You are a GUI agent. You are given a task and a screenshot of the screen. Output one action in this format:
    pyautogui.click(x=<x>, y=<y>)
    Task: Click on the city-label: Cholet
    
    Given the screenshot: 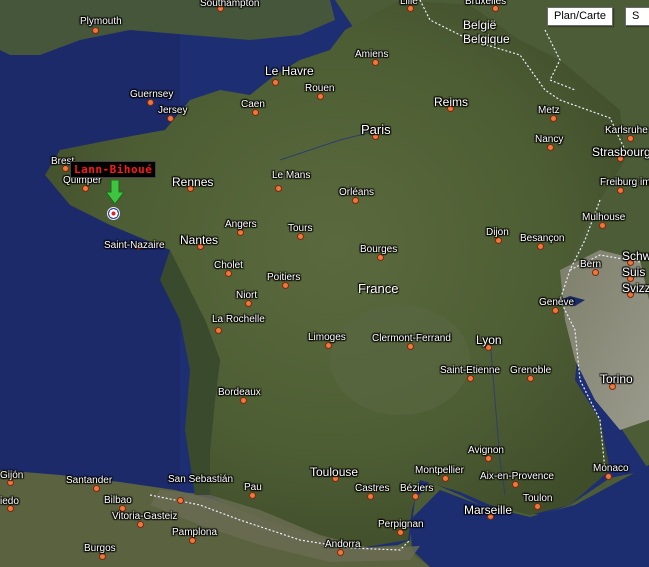 What is the action you would take?
    pyautogui.click(x=228, y=265)
    